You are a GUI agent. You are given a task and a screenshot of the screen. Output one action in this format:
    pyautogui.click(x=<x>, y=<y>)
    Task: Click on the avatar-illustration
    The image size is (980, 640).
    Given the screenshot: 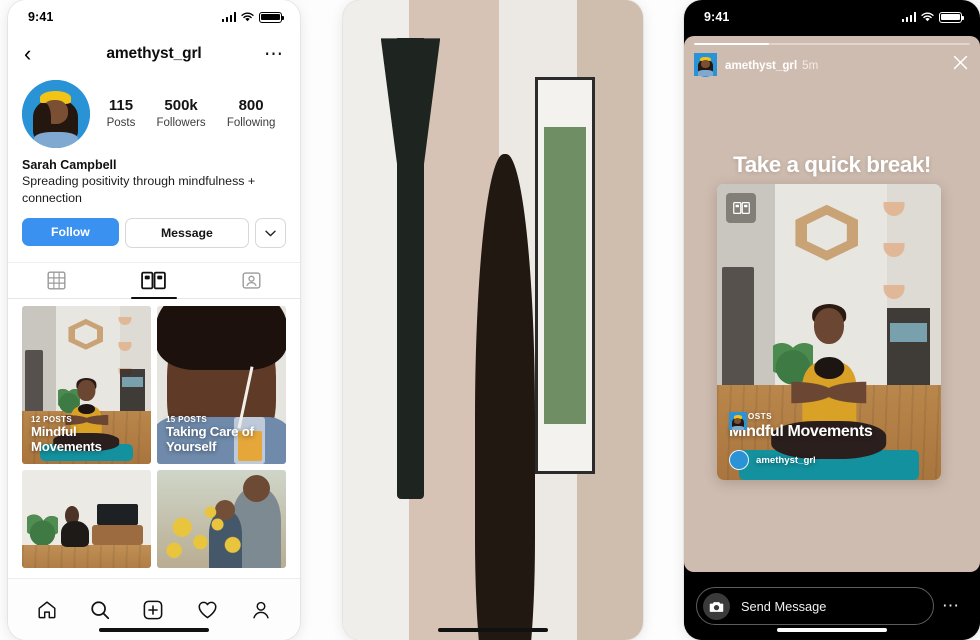 What is the action you would take?
    pyautogui.click(x=56, y=114)
    